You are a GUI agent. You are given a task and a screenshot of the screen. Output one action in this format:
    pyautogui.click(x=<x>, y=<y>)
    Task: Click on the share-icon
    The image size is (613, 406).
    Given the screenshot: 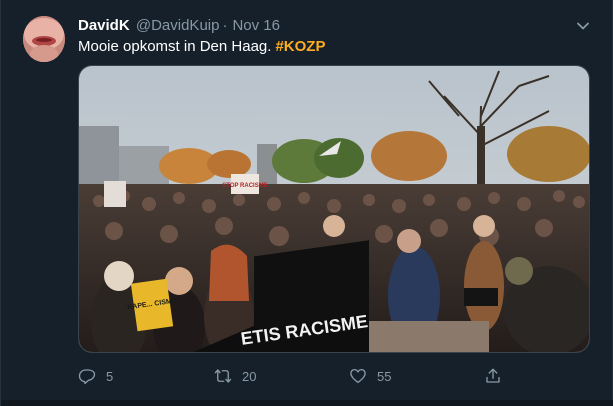 What is the action you would take?
    pyautogui.click(x=493, y=376)
    